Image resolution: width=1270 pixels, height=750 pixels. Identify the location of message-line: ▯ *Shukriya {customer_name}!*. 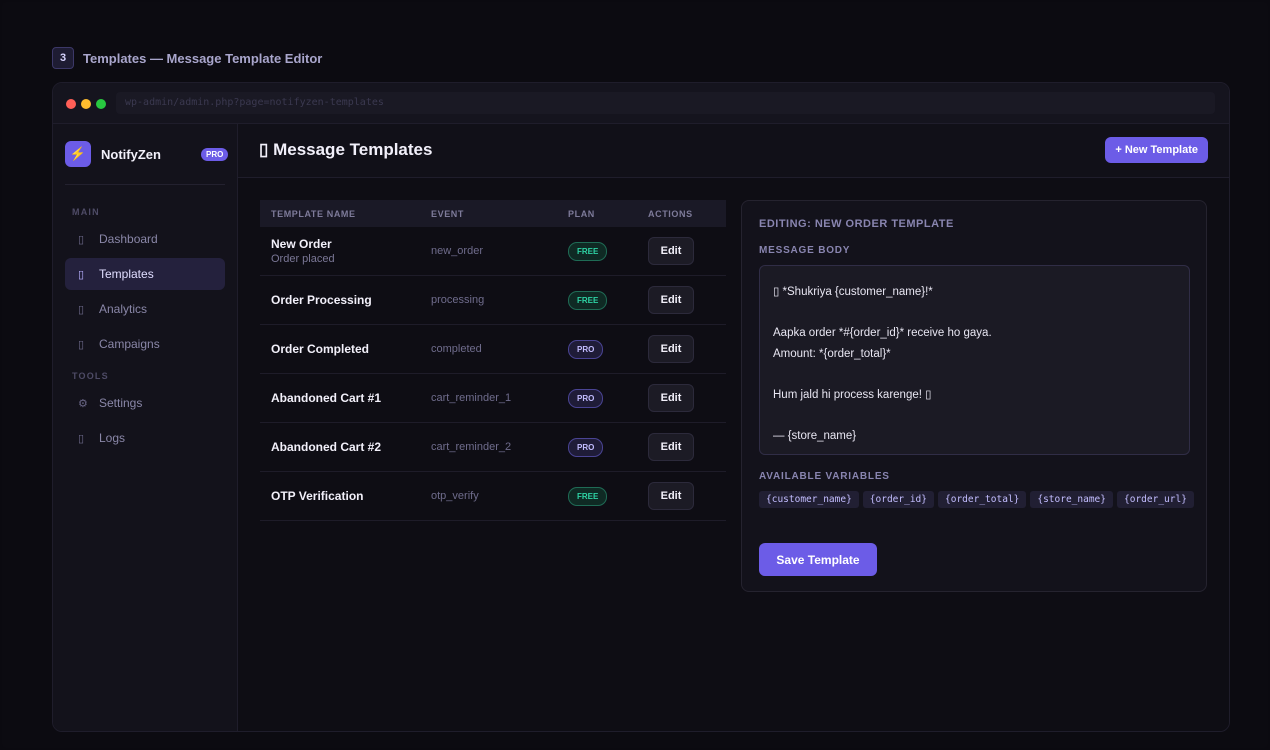
(853, 292).